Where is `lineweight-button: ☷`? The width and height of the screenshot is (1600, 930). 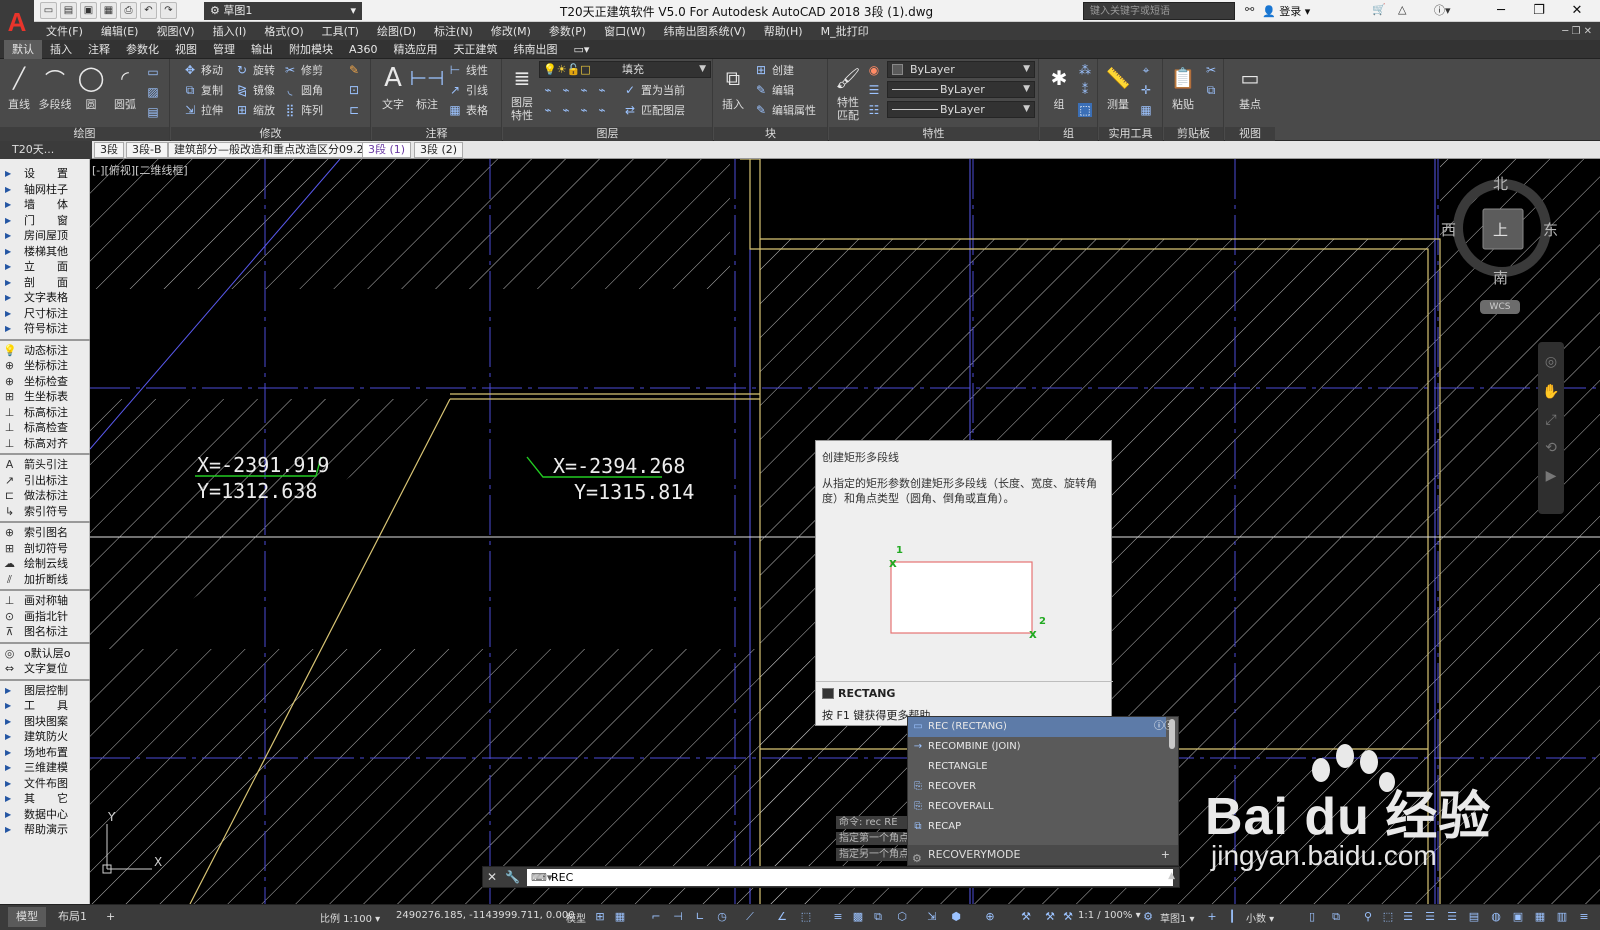 lineweight-button: ☷ is located at coordinates (876, 110).